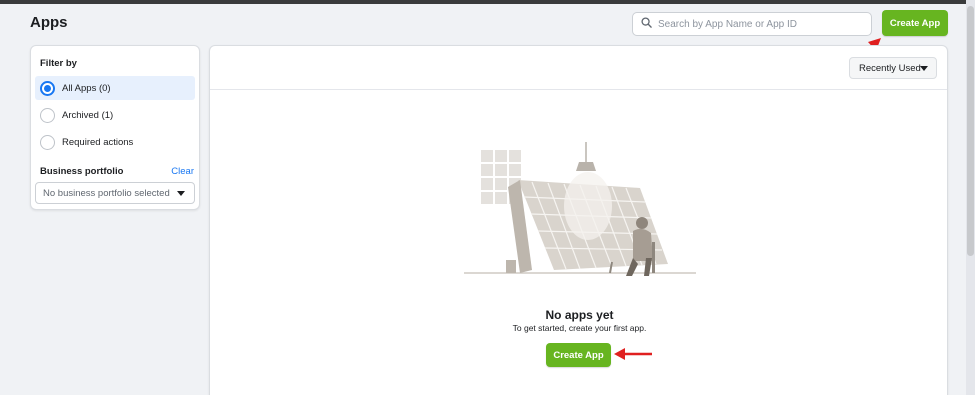  Describe the element at coordinates (86, 88) in the screenshot. I see `filter-option-label: All Apps (0)` at that location.